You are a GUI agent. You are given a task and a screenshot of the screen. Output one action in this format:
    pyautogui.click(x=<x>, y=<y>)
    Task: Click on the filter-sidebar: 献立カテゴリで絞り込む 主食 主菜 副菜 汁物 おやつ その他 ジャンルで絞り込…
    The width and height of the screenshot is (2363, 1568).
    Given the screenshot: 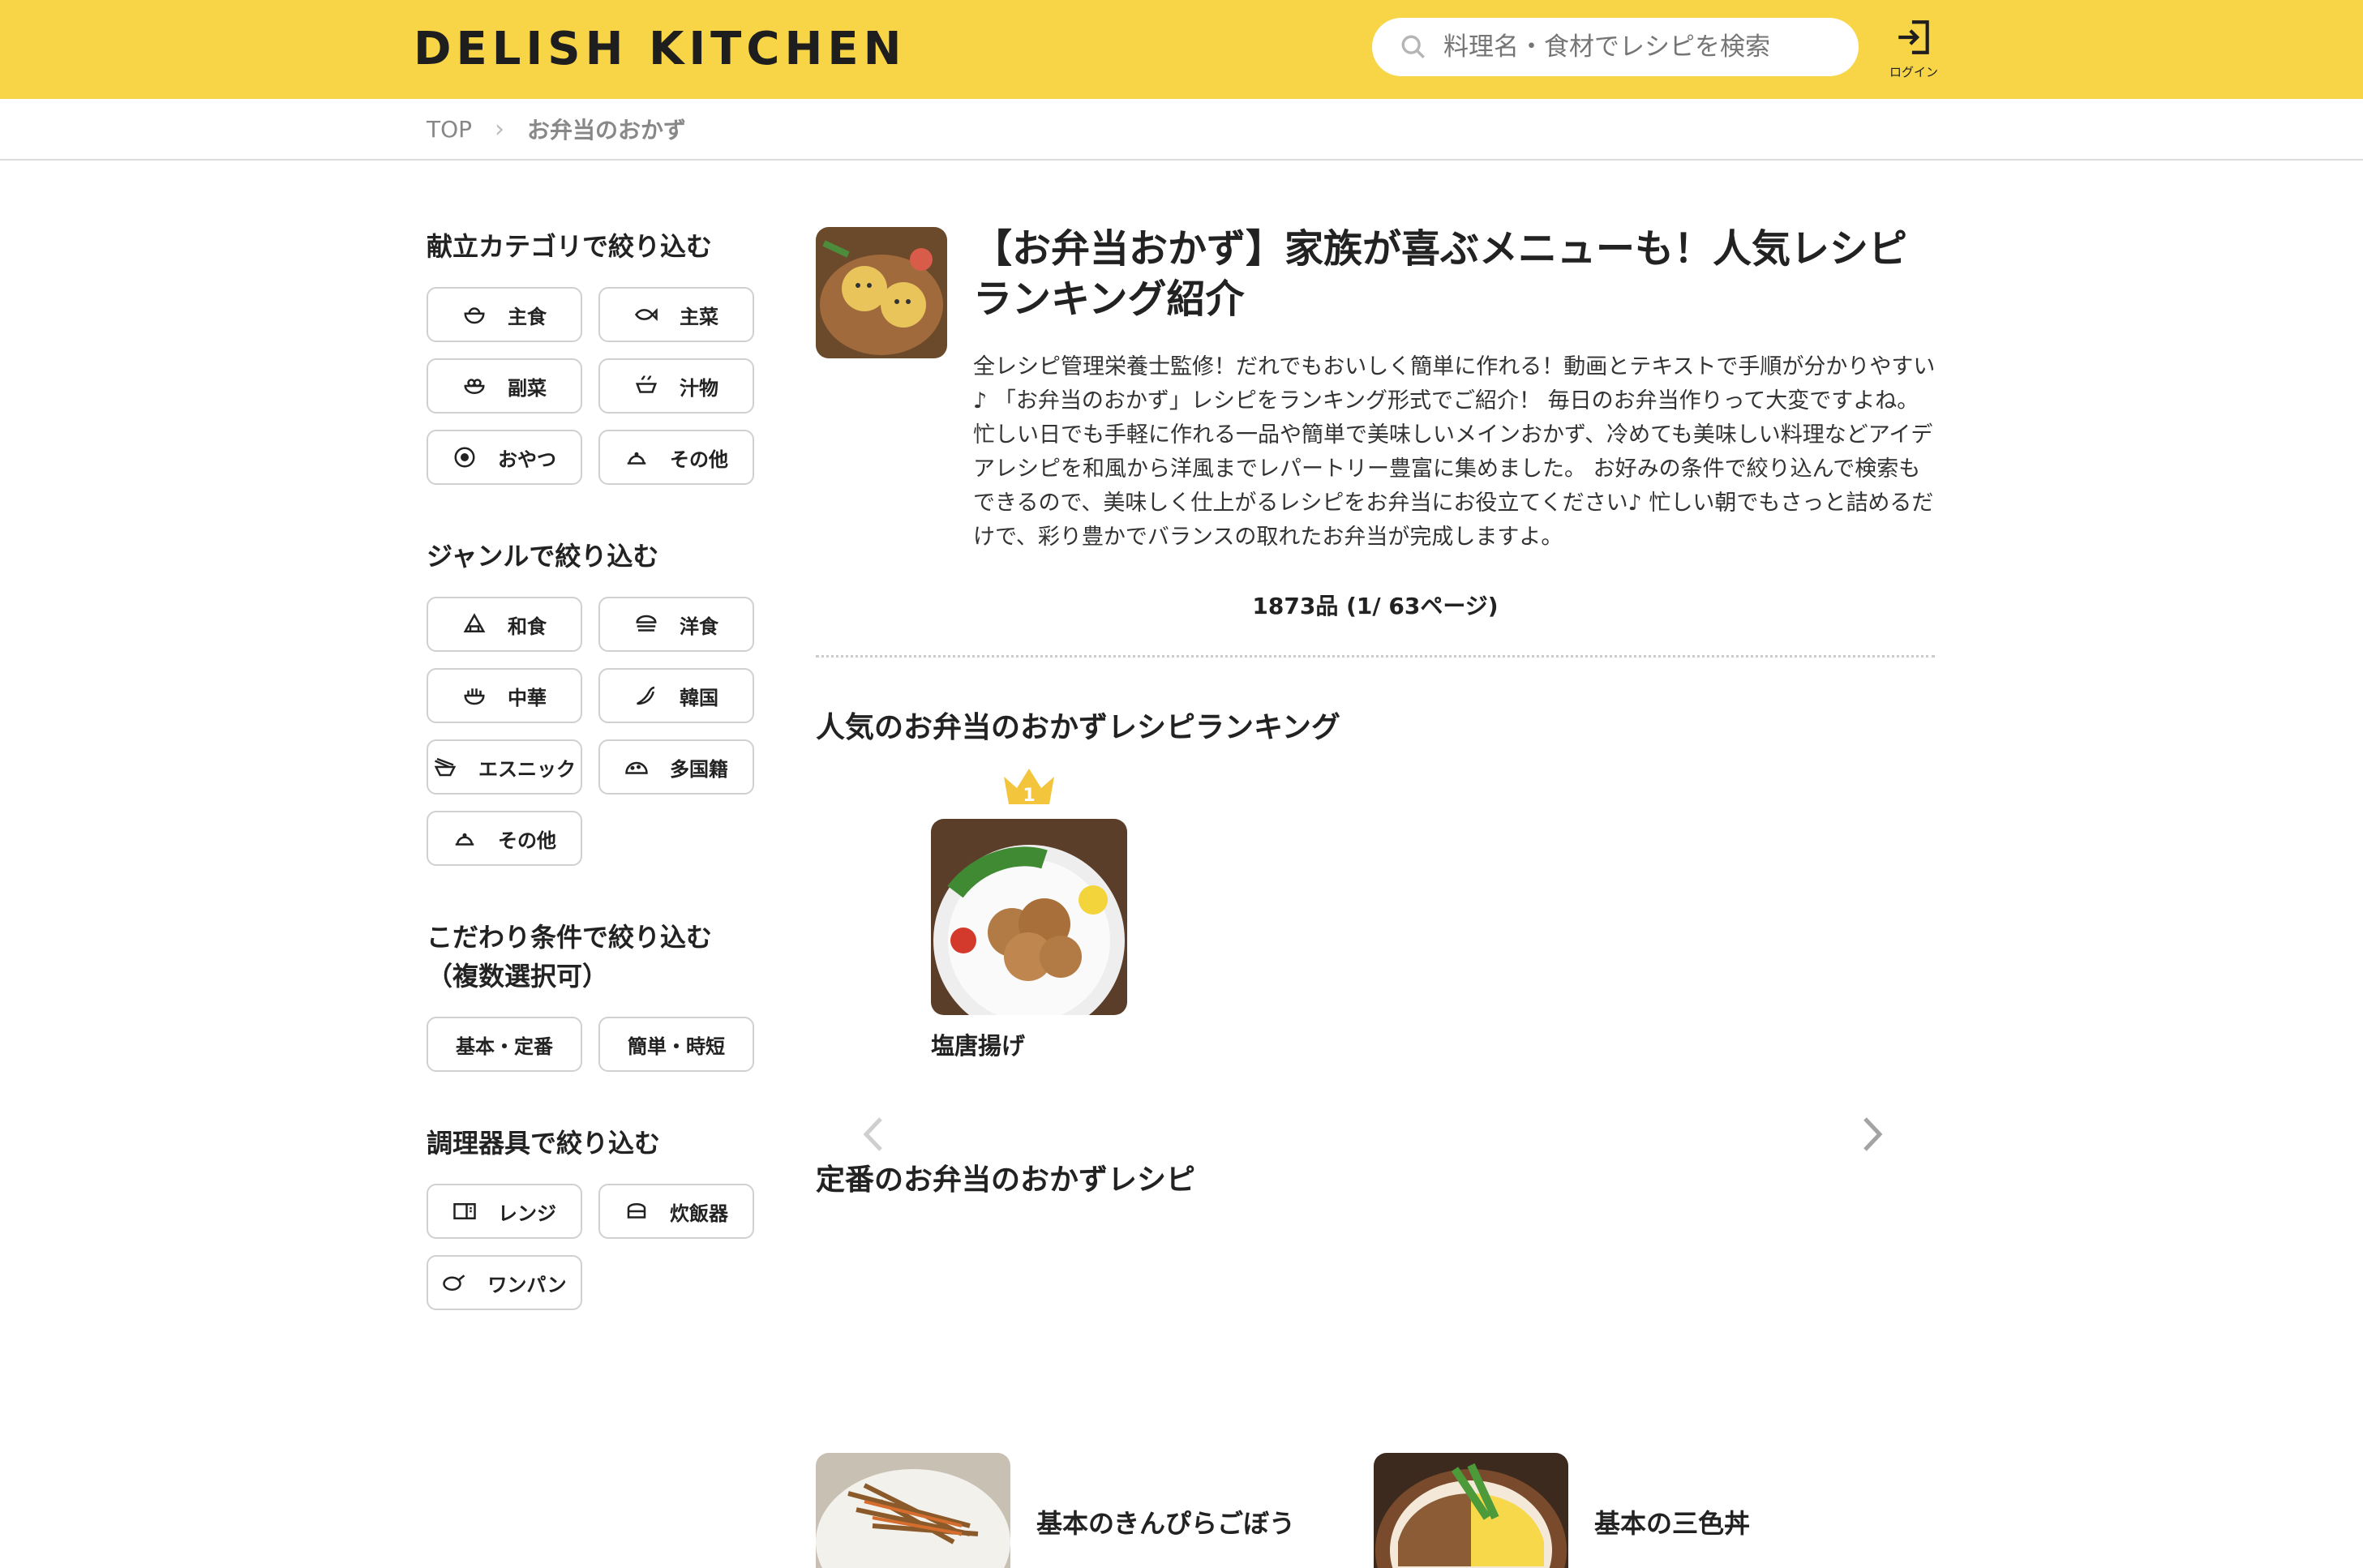 What is the action you would take?
    pyautogui.click(x=593, y=794)
    